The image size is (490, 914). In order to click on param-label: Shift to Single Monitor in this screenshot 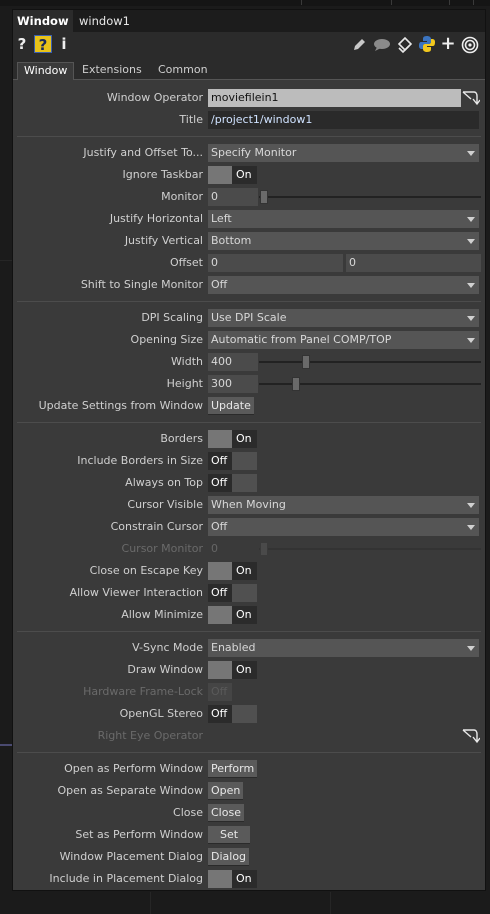, I will do `click(141, 284)`.